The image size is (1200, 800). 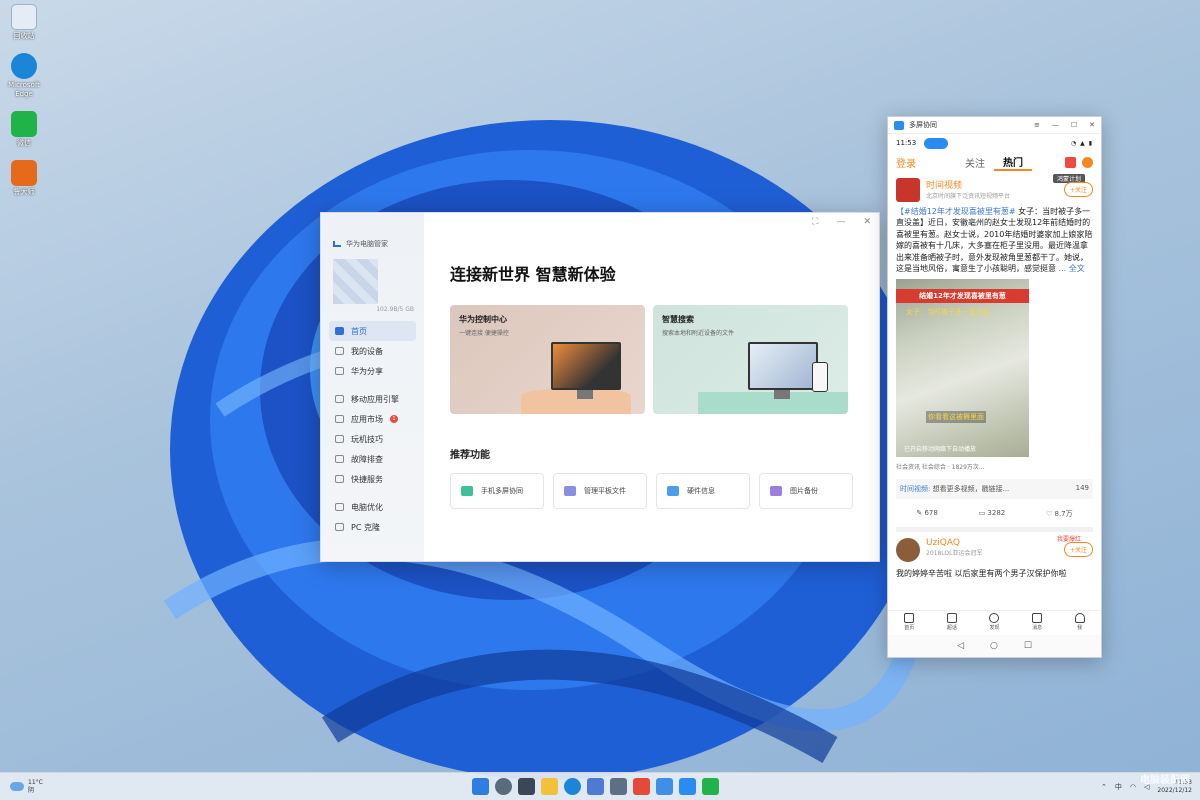 What do you see at coordinates (651, 491) in the screenshot?
I see `recommend-list: 手机多屏协同 管理平板文件 硬件信息 图片备份` at bounding box center [651, 491].